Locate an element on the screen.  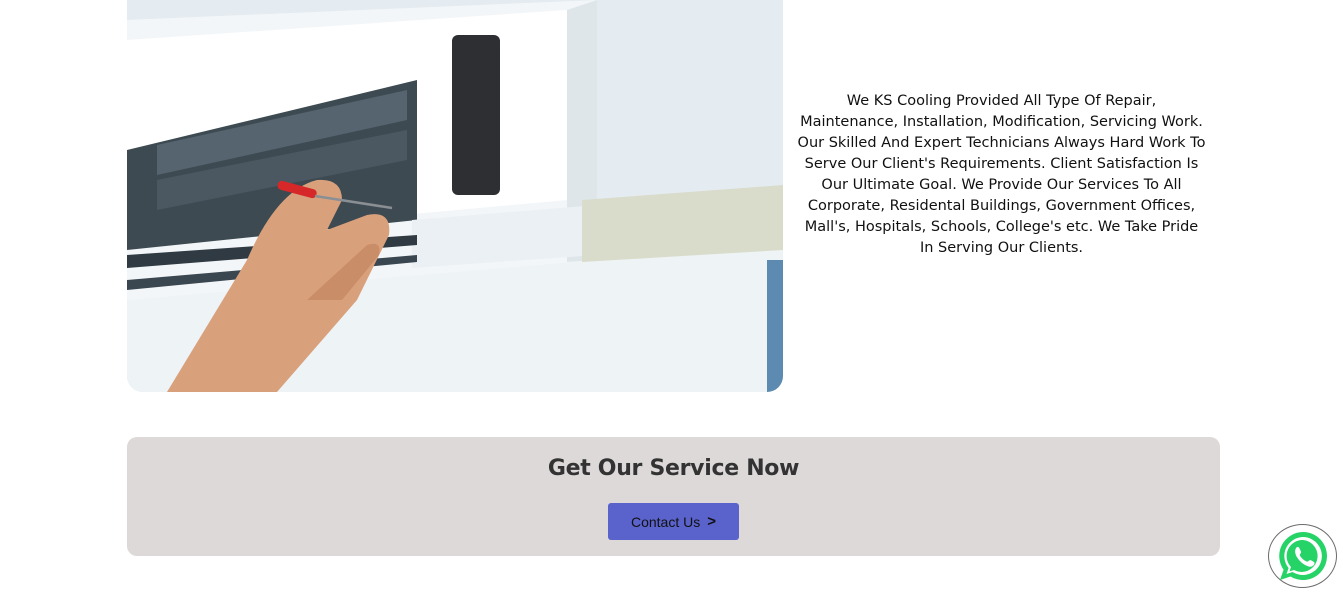
cta-title: Get Our Service Now is located at coordinates (673, 468).